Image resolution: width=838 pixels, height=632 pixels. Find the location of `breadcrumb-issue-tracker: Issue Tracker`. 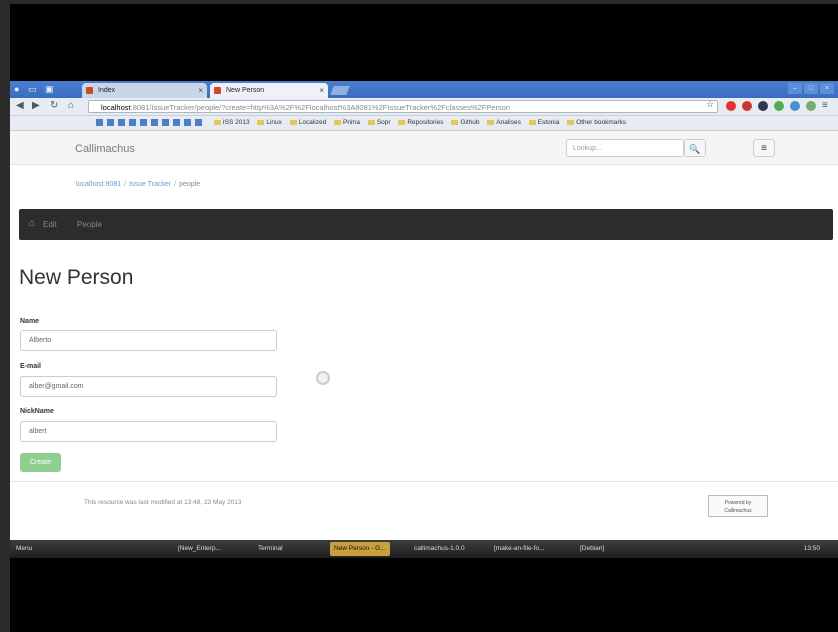

breadcrumb-issue-tracker: Issue Tracker is located at coordinates (150, 184).